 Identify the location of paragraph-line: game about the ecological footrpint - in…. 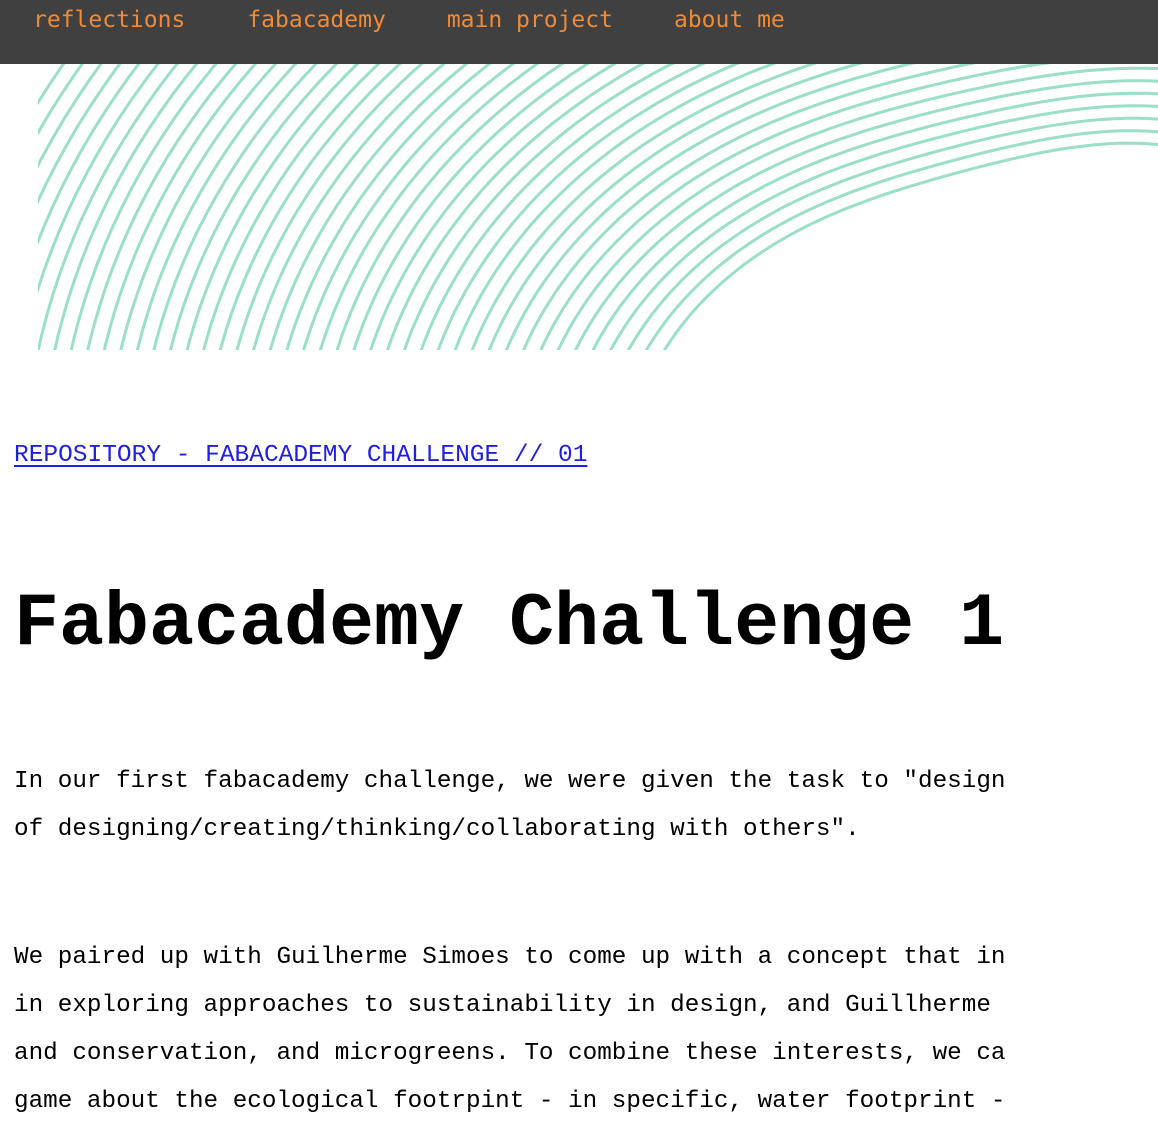
(510, 1101).